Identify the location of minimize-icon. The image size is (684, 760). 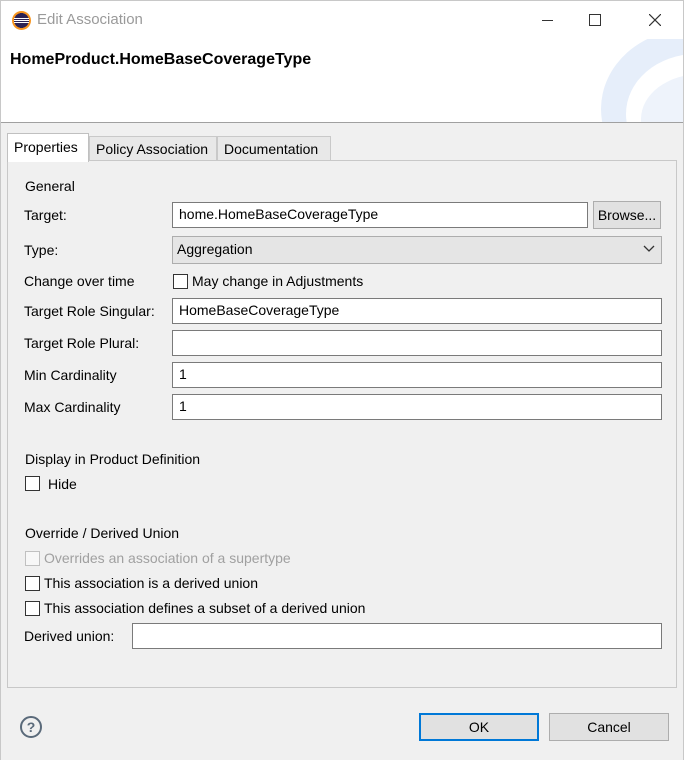
(547, 20).